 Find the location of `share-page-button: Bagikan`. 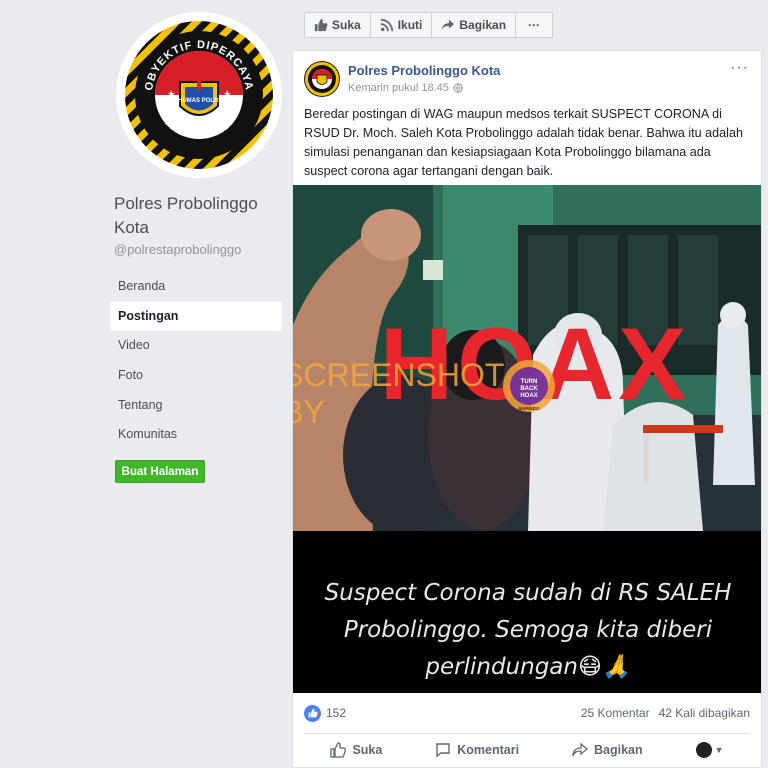

share-page-button: Bagikan is located at coordinates (474, 25).